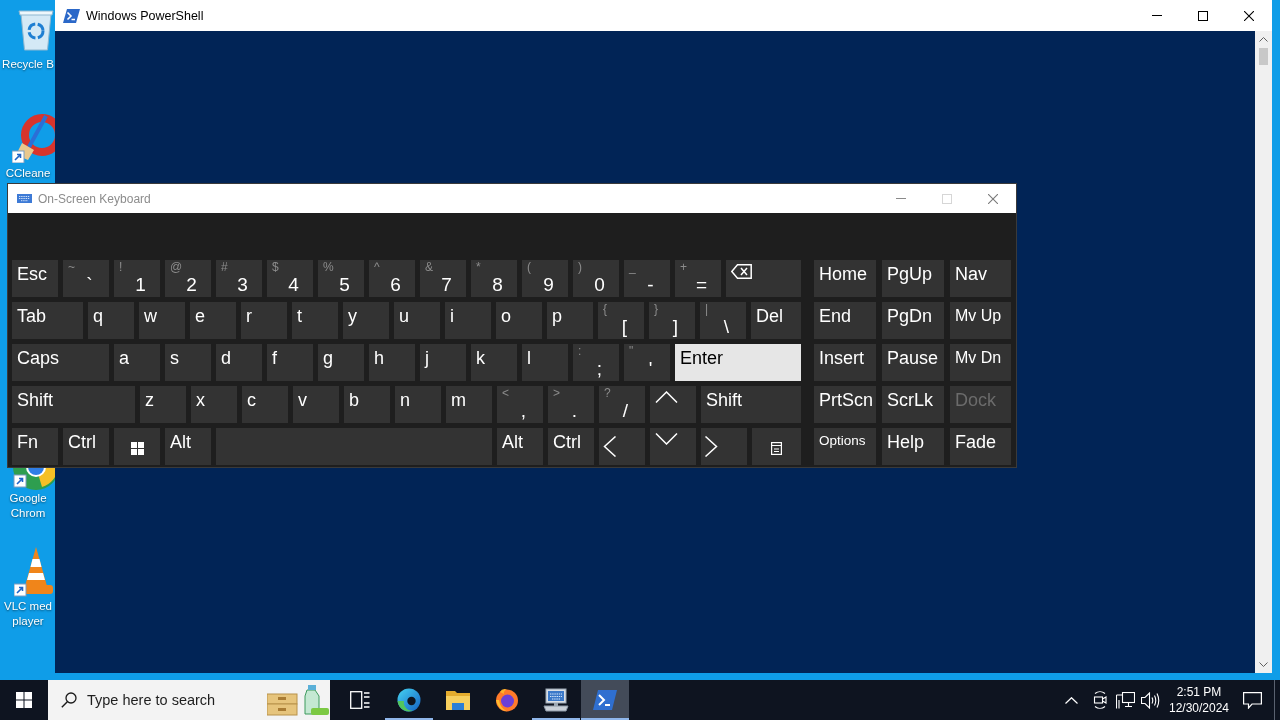  I want to click on keyboard-key: ~ `, so click(86, 278).